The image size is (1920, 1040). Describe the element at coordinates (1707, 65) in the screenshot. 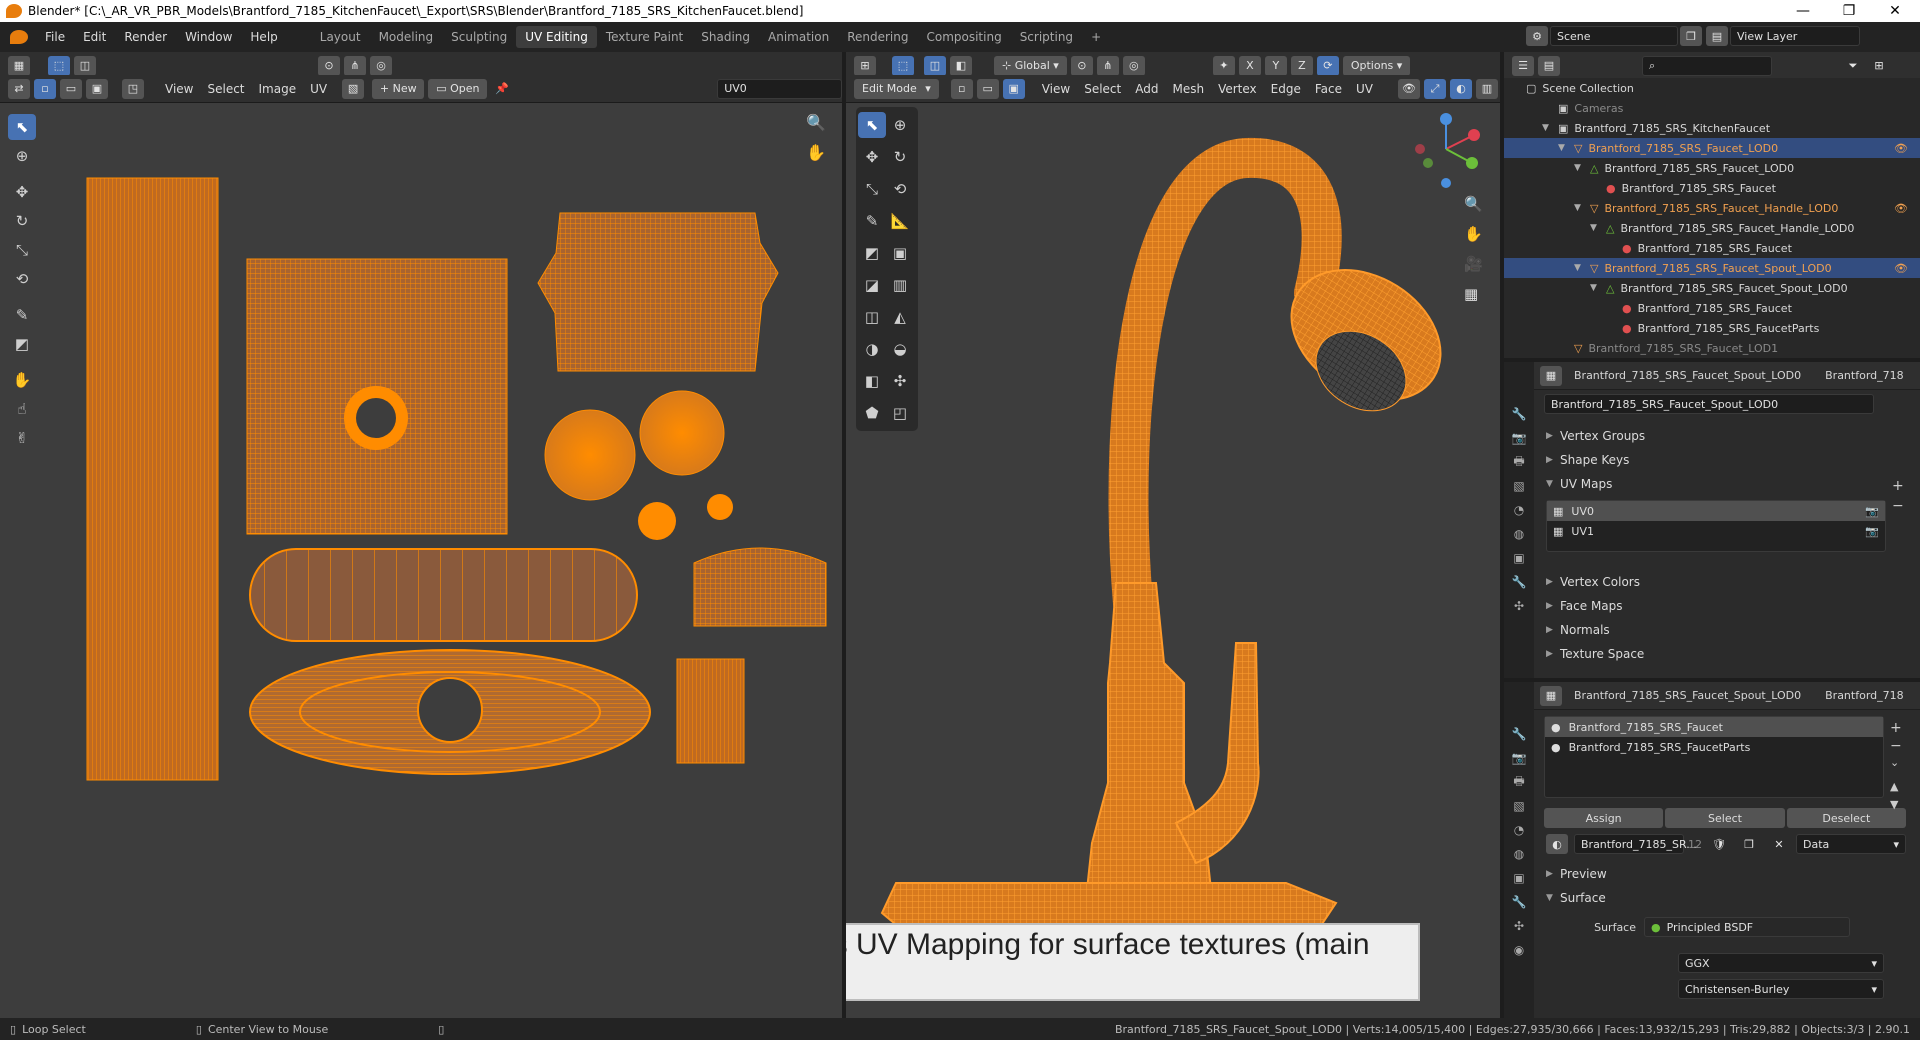

I see `outliner-search-input: ⌕` at that location.